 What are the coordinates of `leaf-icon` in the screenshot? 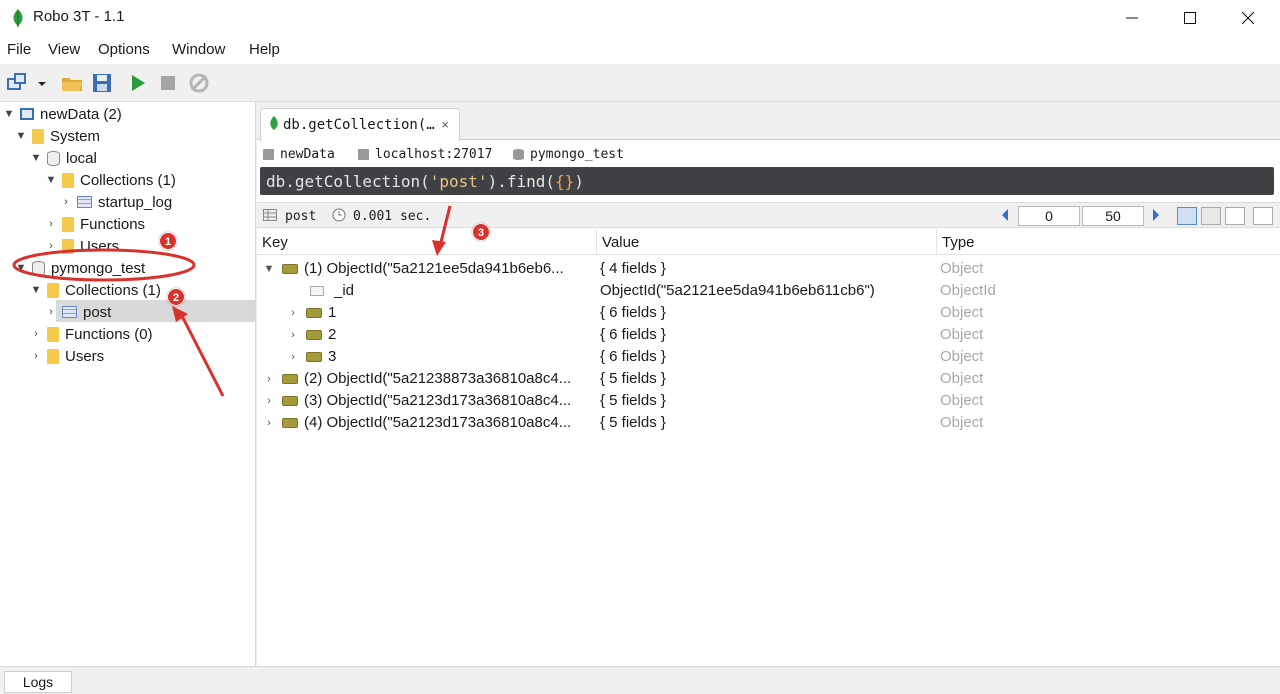 It's located at (274, 125).